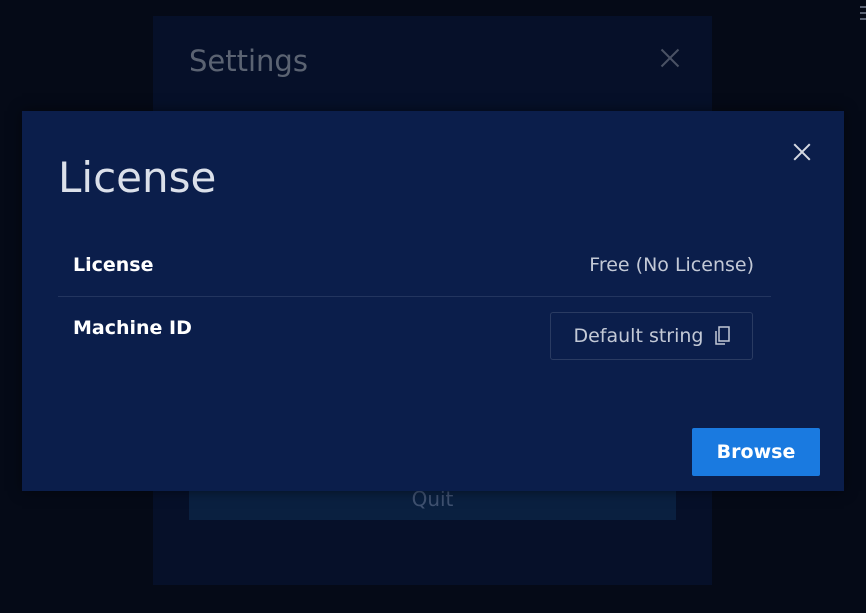 The image size is (866, 613). What do you see at coordinates (113, 265) in the screenshot?
I see `license-label: License` at bounding box center [113, 265].